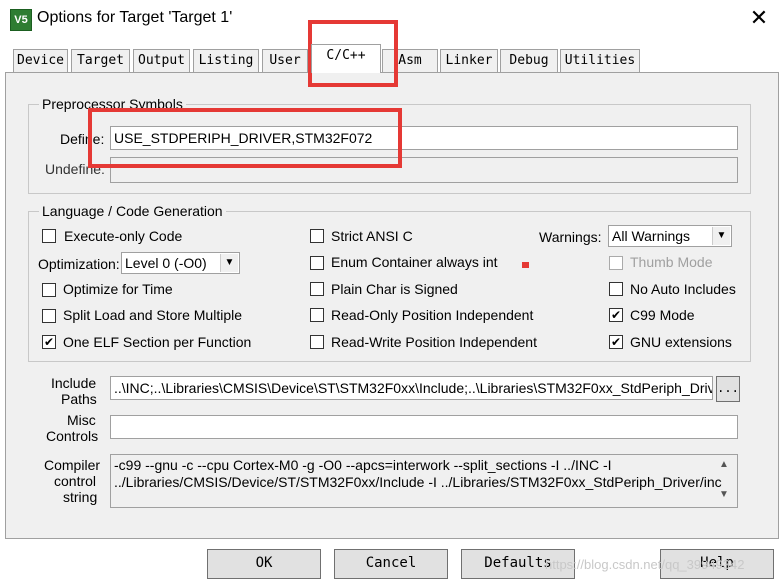 This screenshot has width=782, height=587. Describe the element at coordinates (662, 315) in the screenshot. I see `c99-mode-label: C99 Mode` at that location.